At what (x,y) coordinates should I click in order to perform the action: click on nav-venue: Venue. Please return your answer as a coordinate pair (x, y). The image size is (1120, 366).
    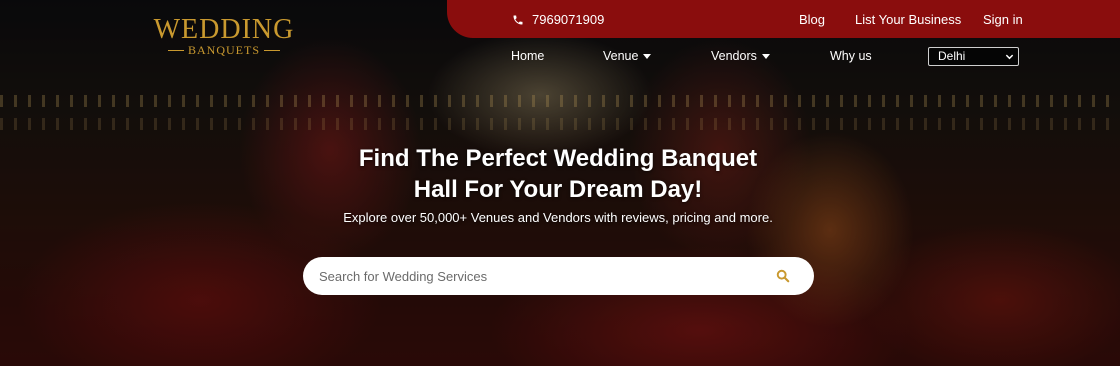
    Looking at the image, I should click on (627, 56).